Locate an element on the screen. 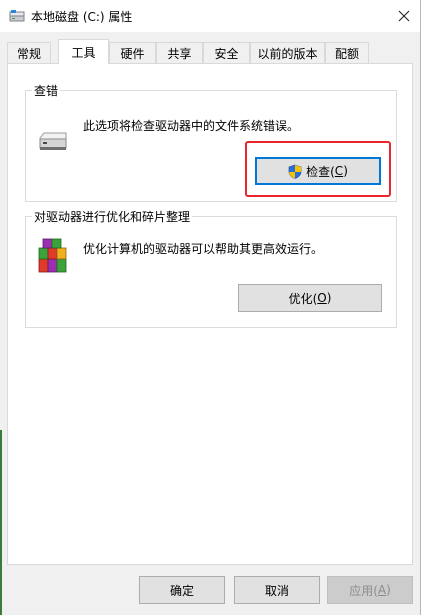 This screenshot has width=421, height=615. error-check-description: 此选项将检查驱动器中的文件系统错误。 is located at coordinates (191, 126).